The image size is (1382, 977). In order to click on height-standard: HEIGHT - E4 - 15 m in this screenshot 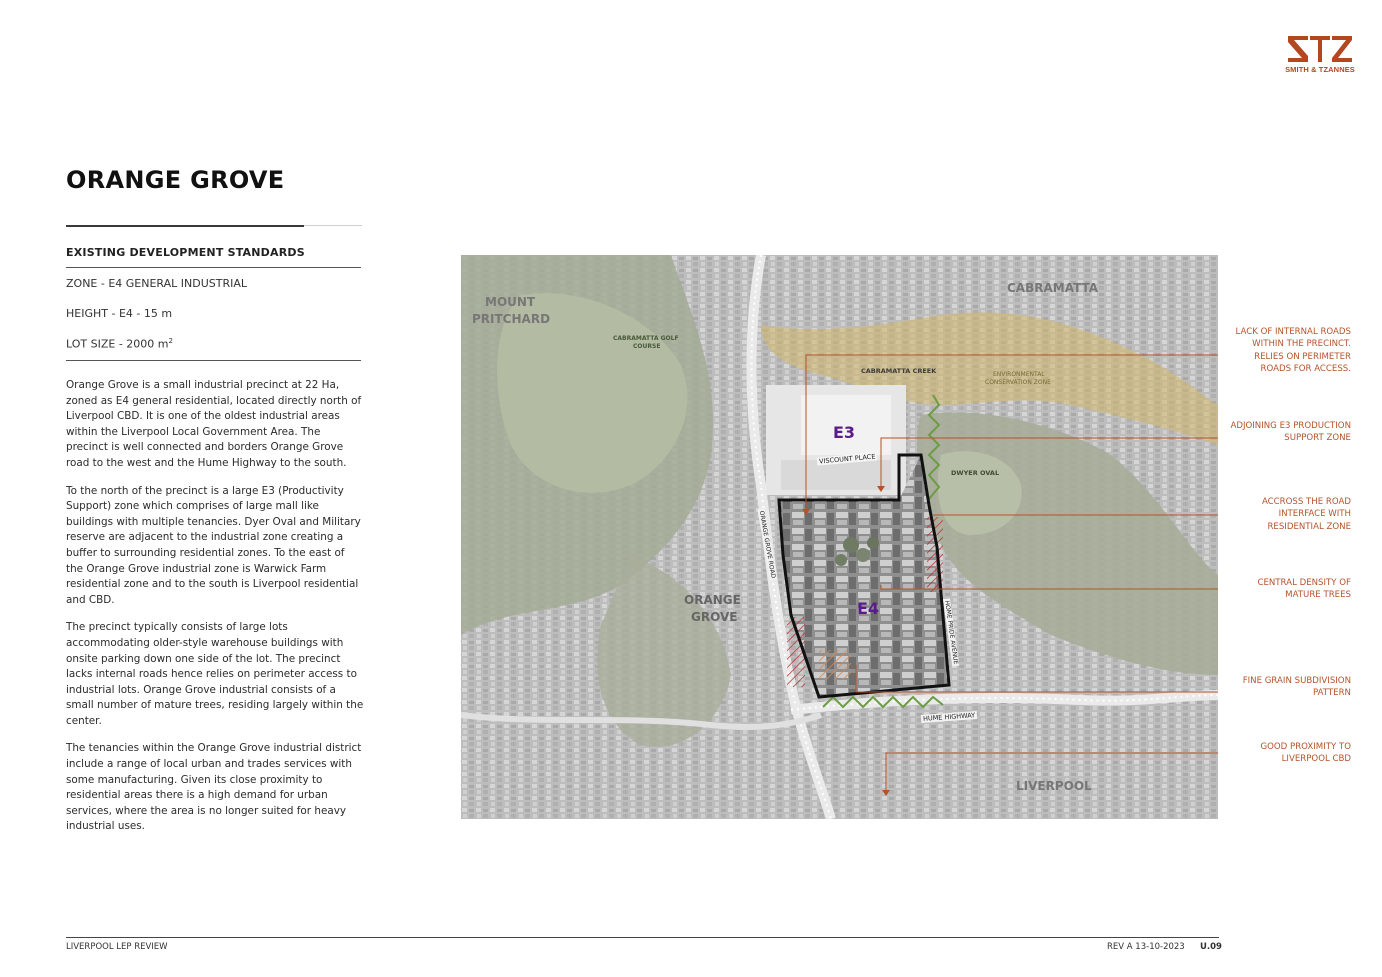, I will do `click(119, 313)`.